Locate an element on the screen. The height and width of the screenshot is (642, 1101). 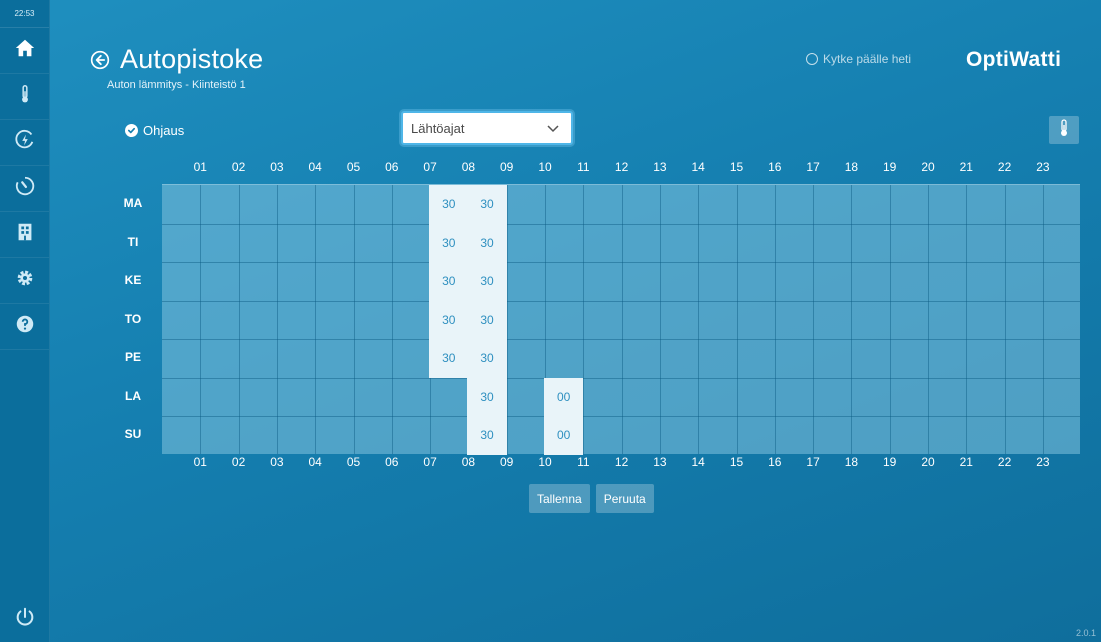
top-hour-label: 10 is located at coordinates (545, 167).